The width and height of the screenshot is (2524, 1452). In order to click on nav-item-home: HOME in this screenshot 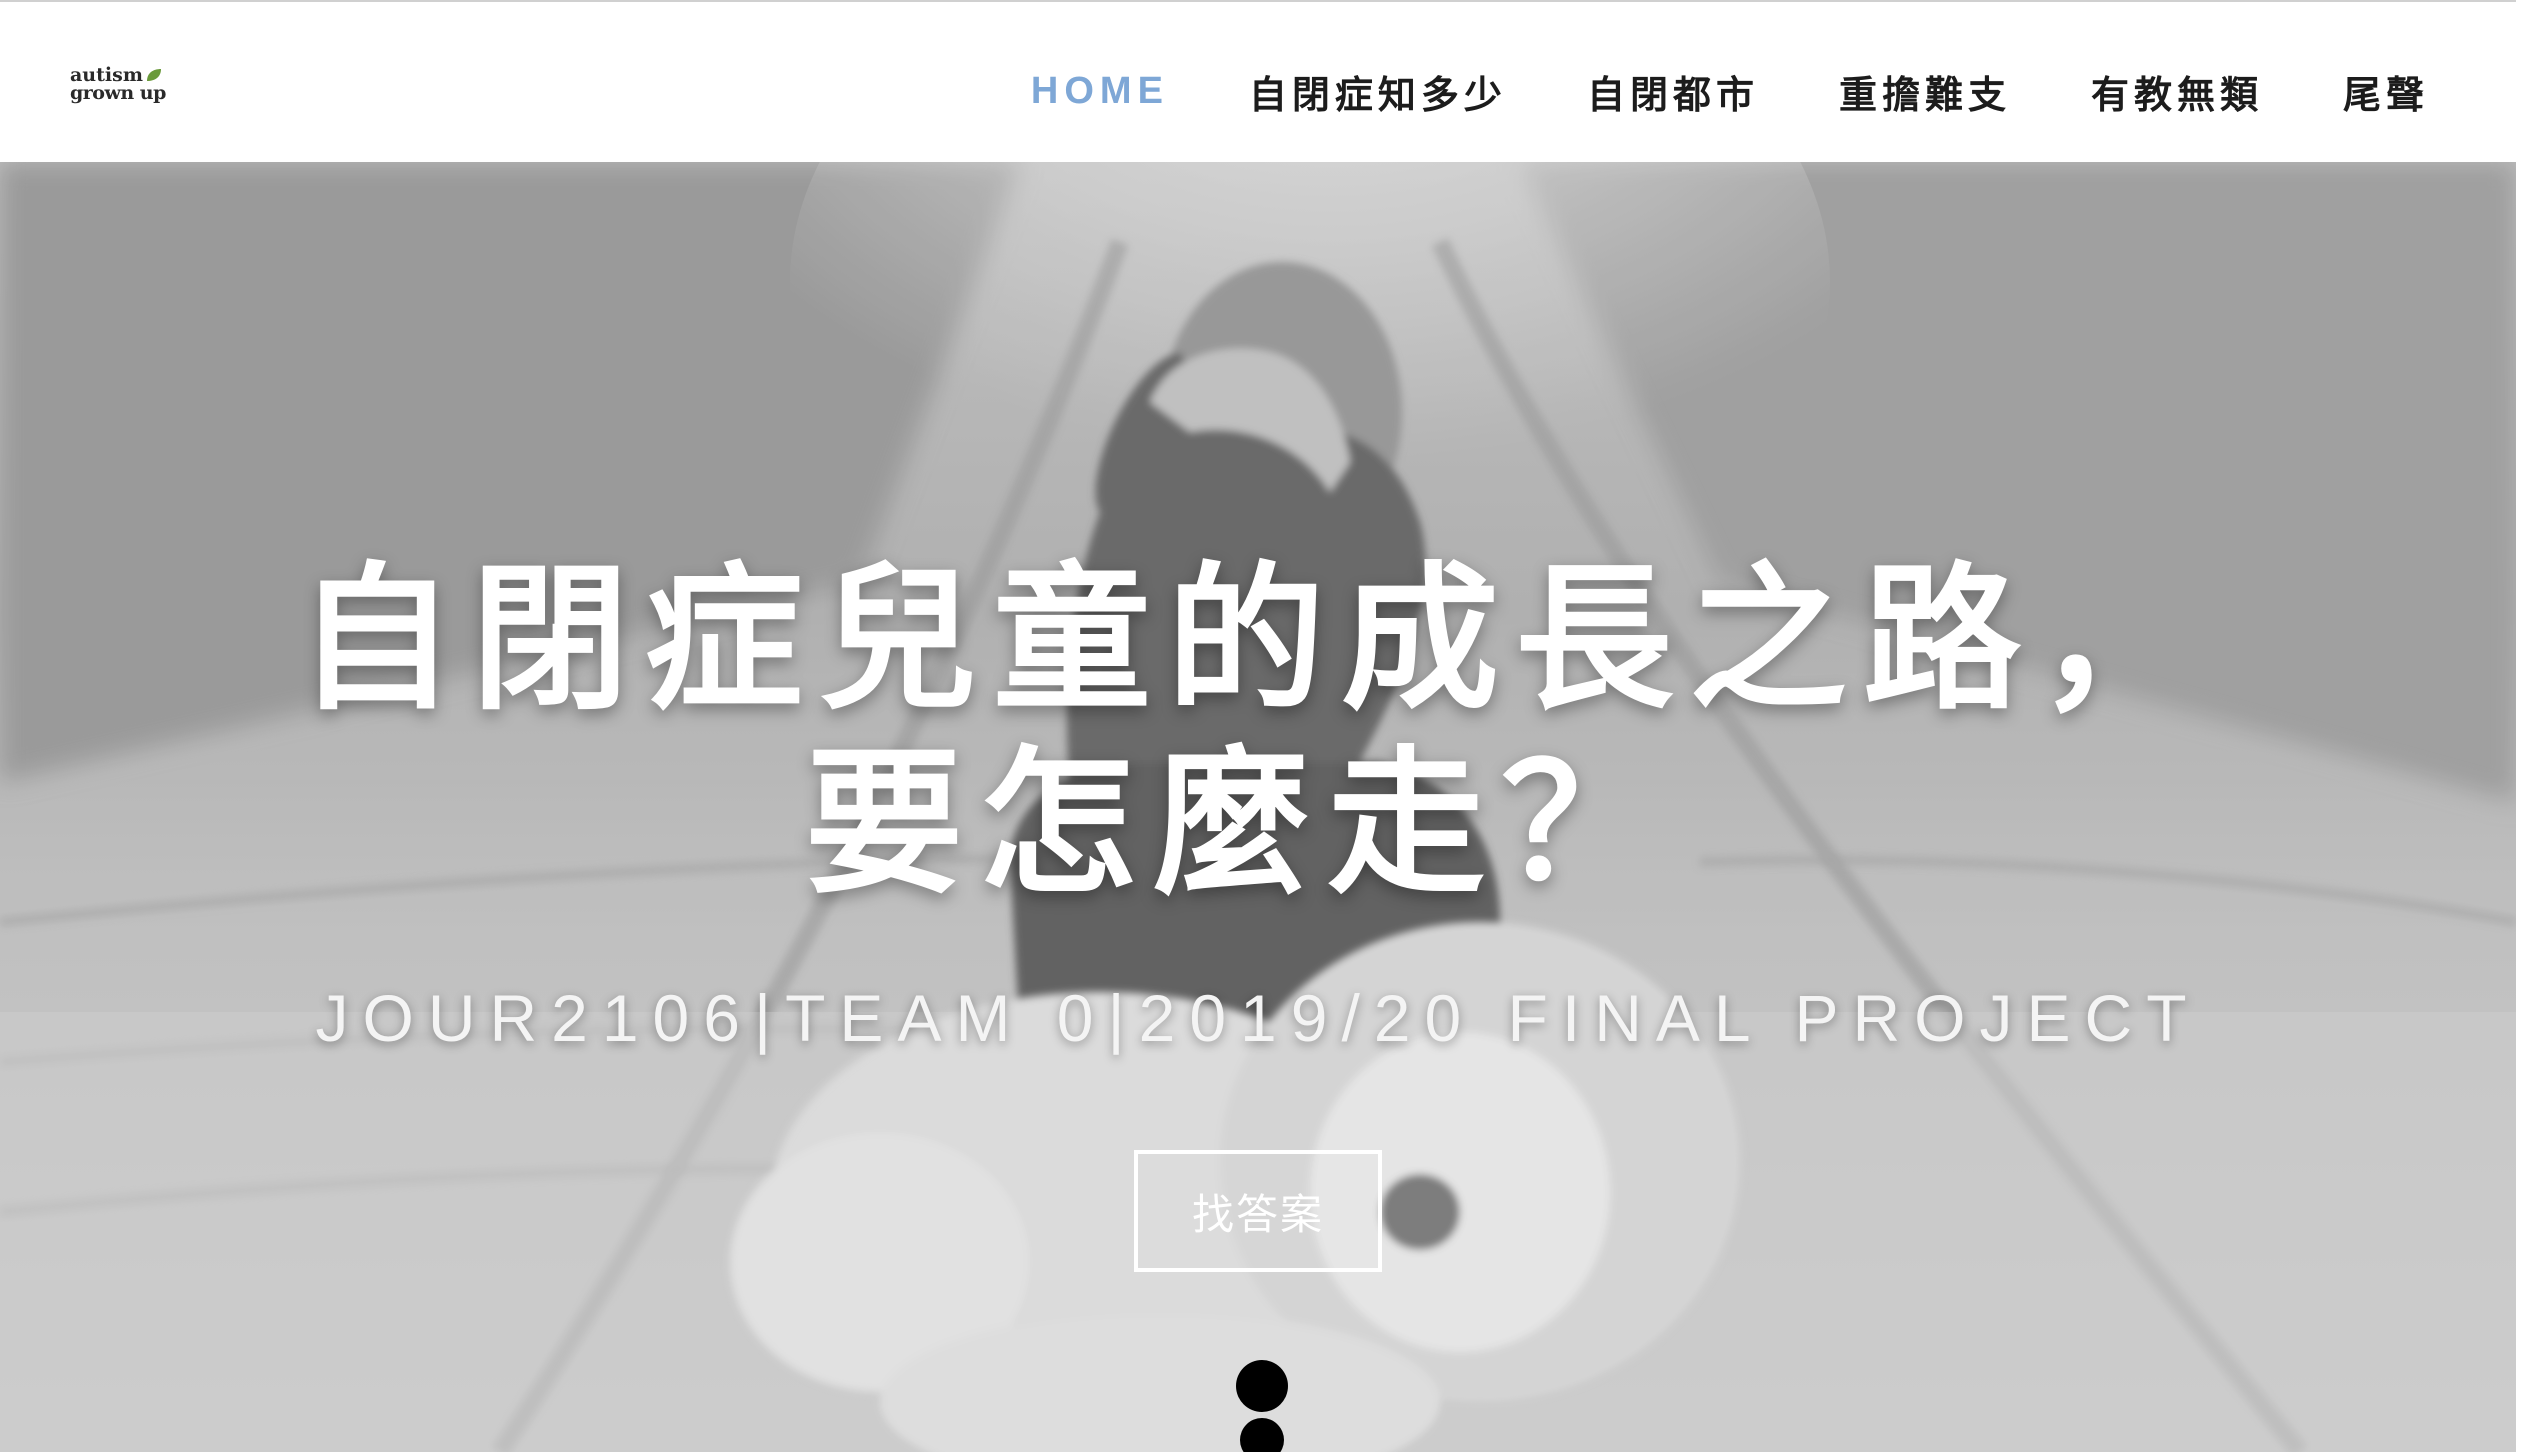, I will do `click(1100, 91)`.